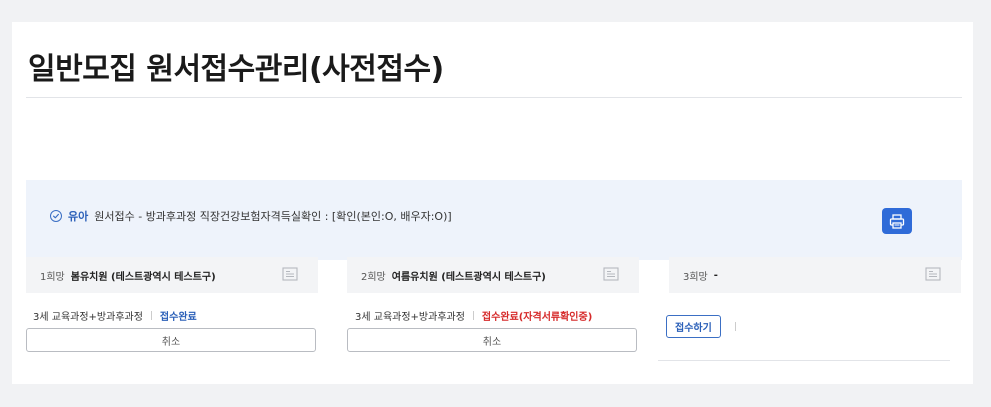  I want to click on choice-1-status: 3세 교육과정+방과후과정 접수완료, so click(115, 315).